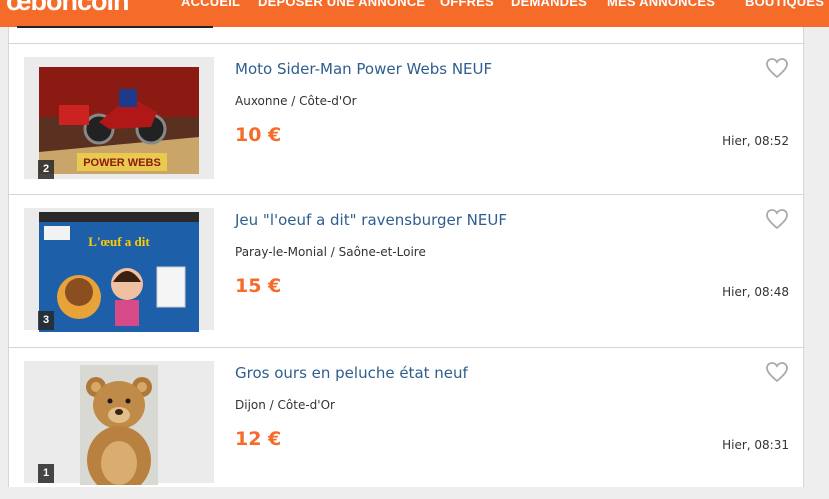  I want to click on nav-my-ads: MES ANNONCES, so click(661, 4).